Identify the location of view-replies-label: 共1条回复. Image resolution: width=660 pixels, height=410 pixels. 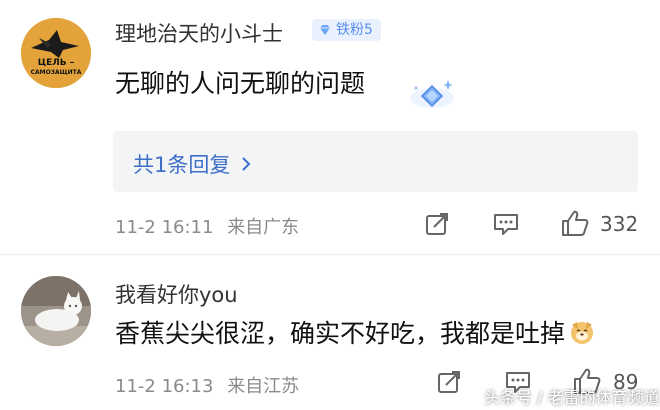
(182, 165).